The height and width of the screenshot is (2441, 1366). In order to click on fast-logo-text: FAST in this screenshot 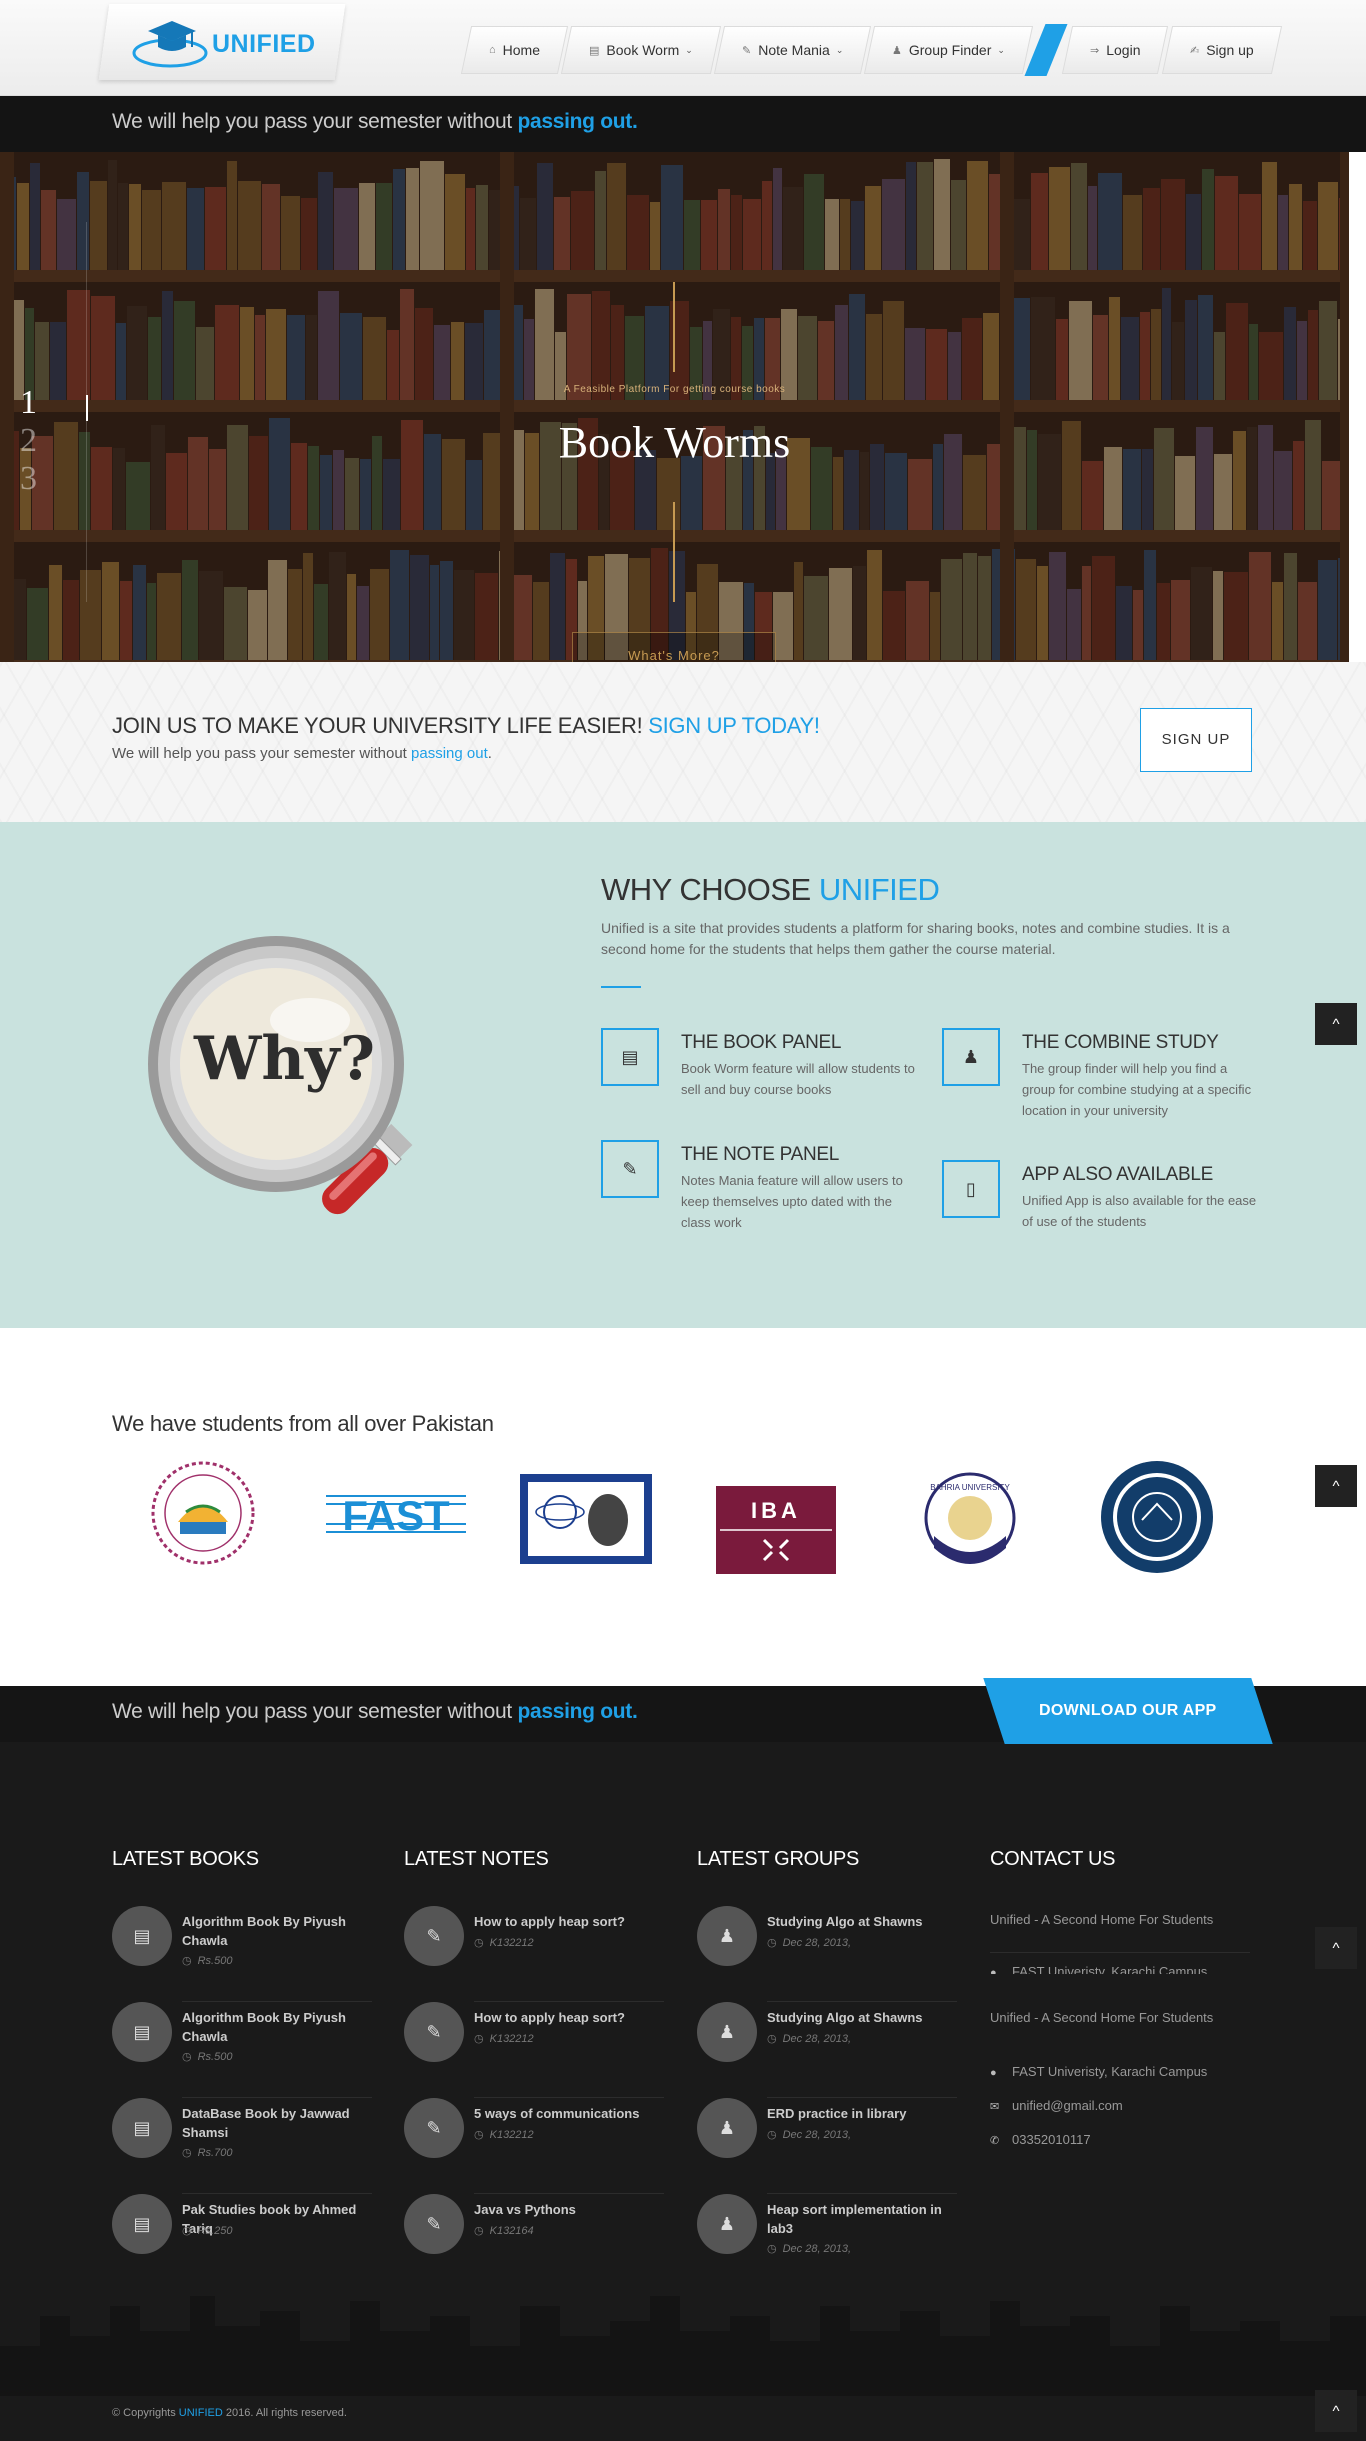, I will do `click(396, 1515)`.